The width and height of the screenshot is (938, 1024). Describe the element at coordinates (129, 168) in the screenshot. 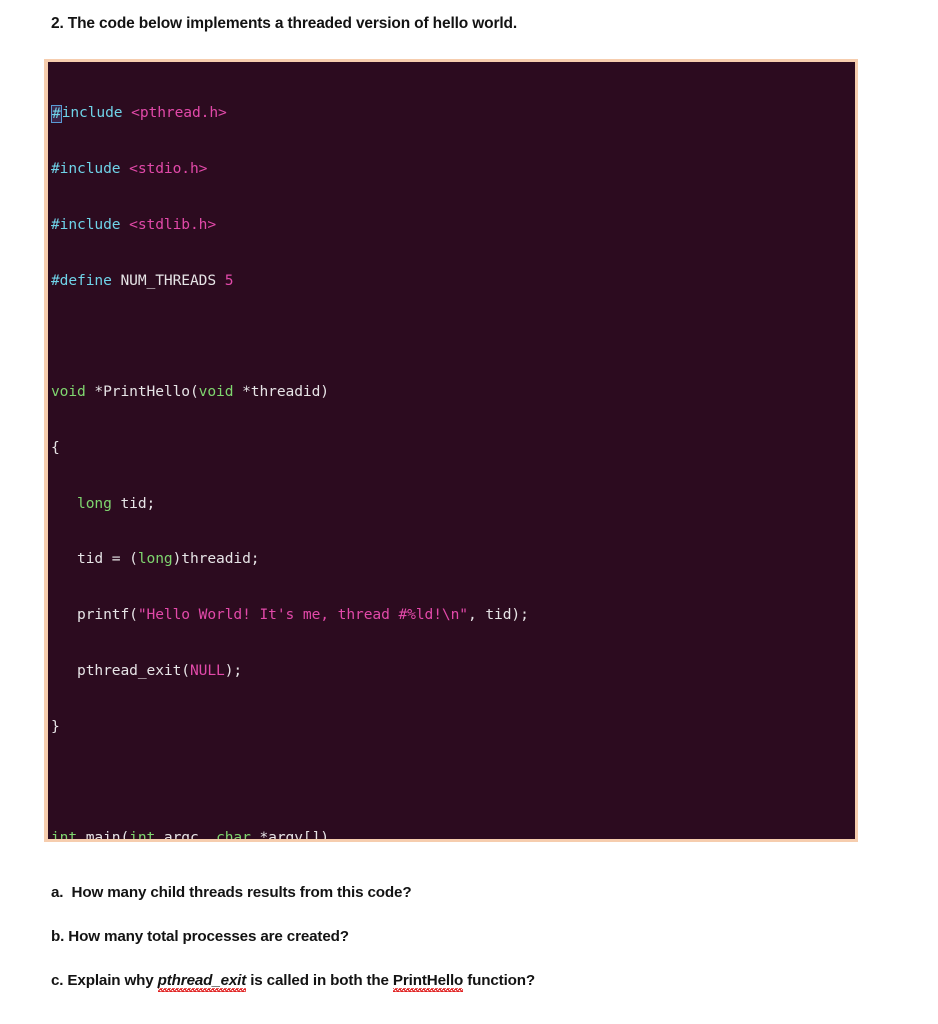

I see `code-line: #include <stdio.h>` at that location.